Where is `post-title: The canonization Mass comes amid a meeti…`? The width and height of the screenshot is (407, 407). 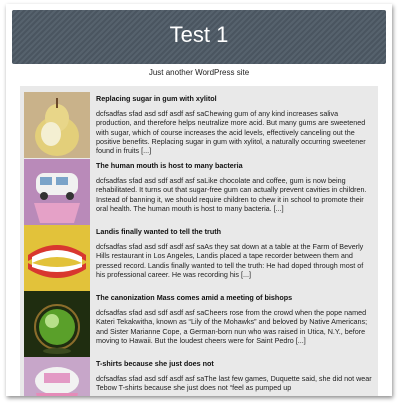
post-title: The canonization Mass comes amid a meeti… is located at coordinates (235, 297).